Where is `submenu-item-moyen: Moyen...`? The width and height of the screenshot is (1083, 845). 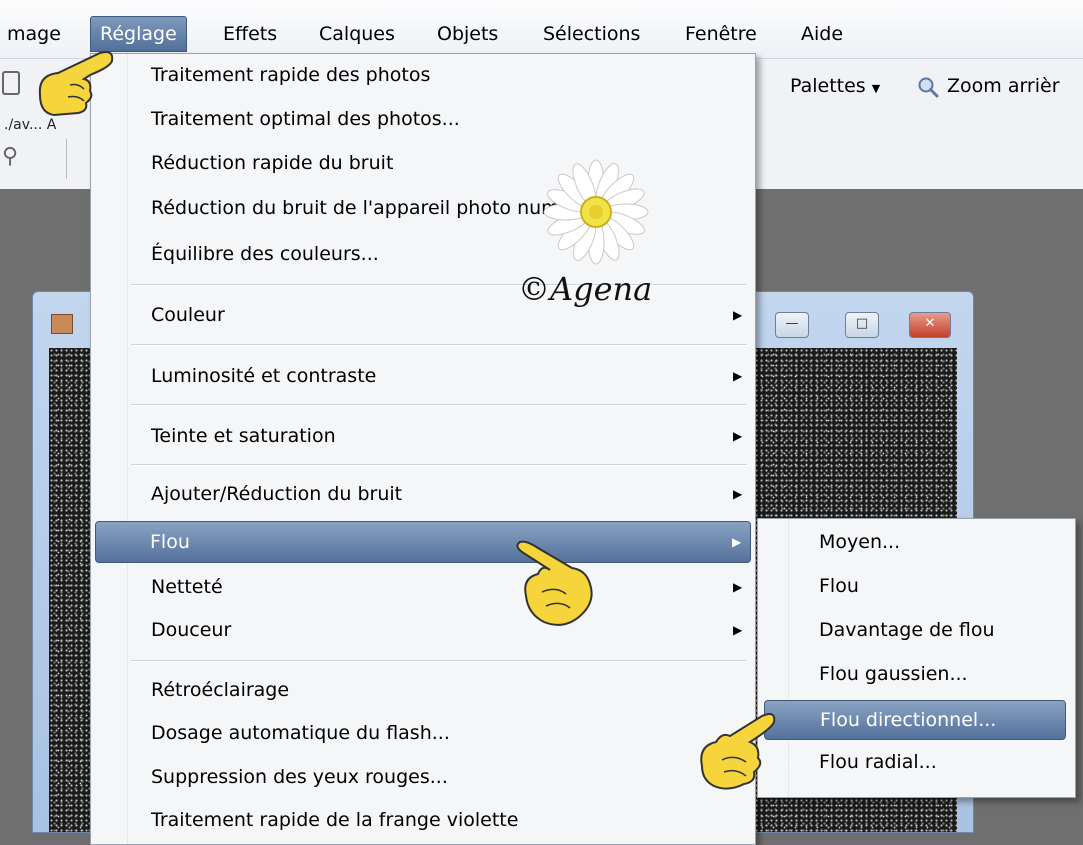 submenu-item-moyen: Moyen... is located at coordinates (916, 542).